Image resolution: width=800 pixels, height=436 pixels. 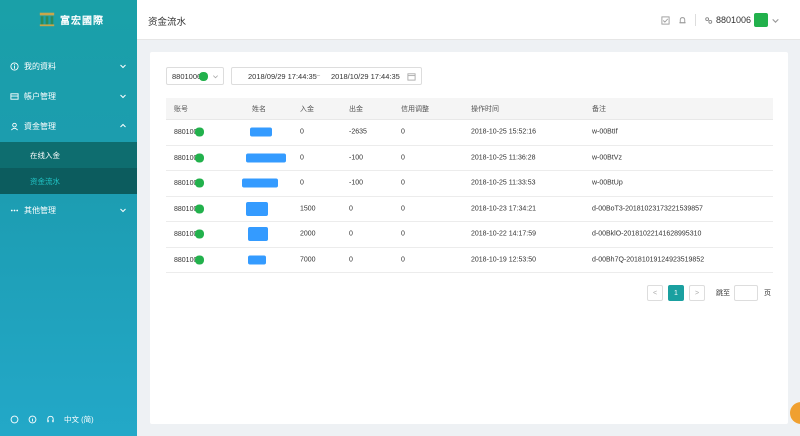 I want to click on cell-note: w-00BtUp, so click(x=607, y=183).